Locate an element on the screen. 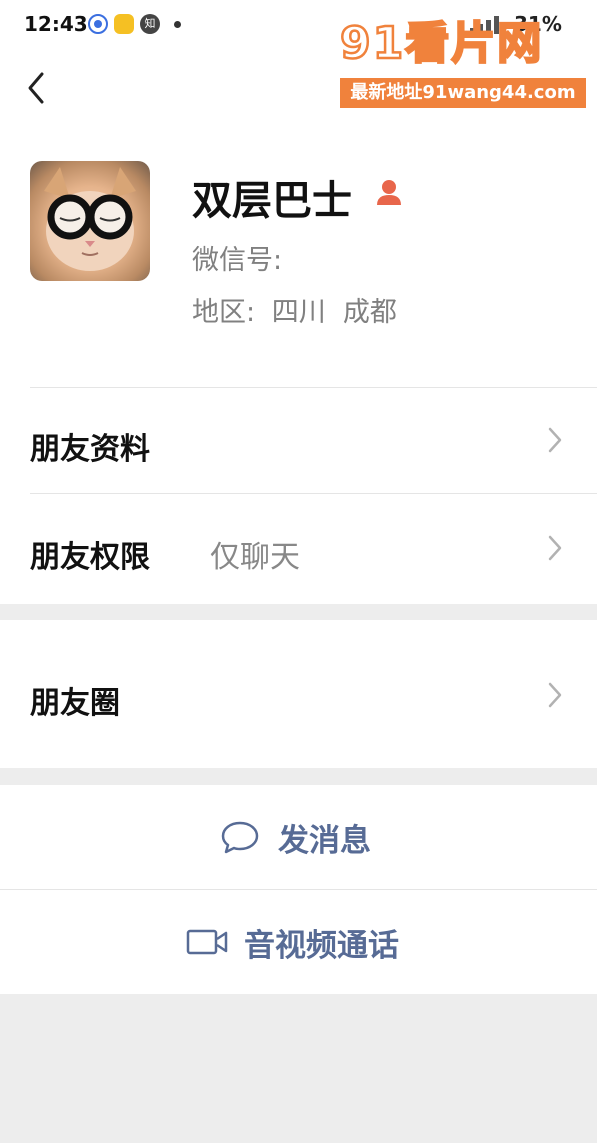 This screenshot has width=597, height=1143. watermark: 91看片网 最新地址91wang44.com is located at coordinates (462, 61).